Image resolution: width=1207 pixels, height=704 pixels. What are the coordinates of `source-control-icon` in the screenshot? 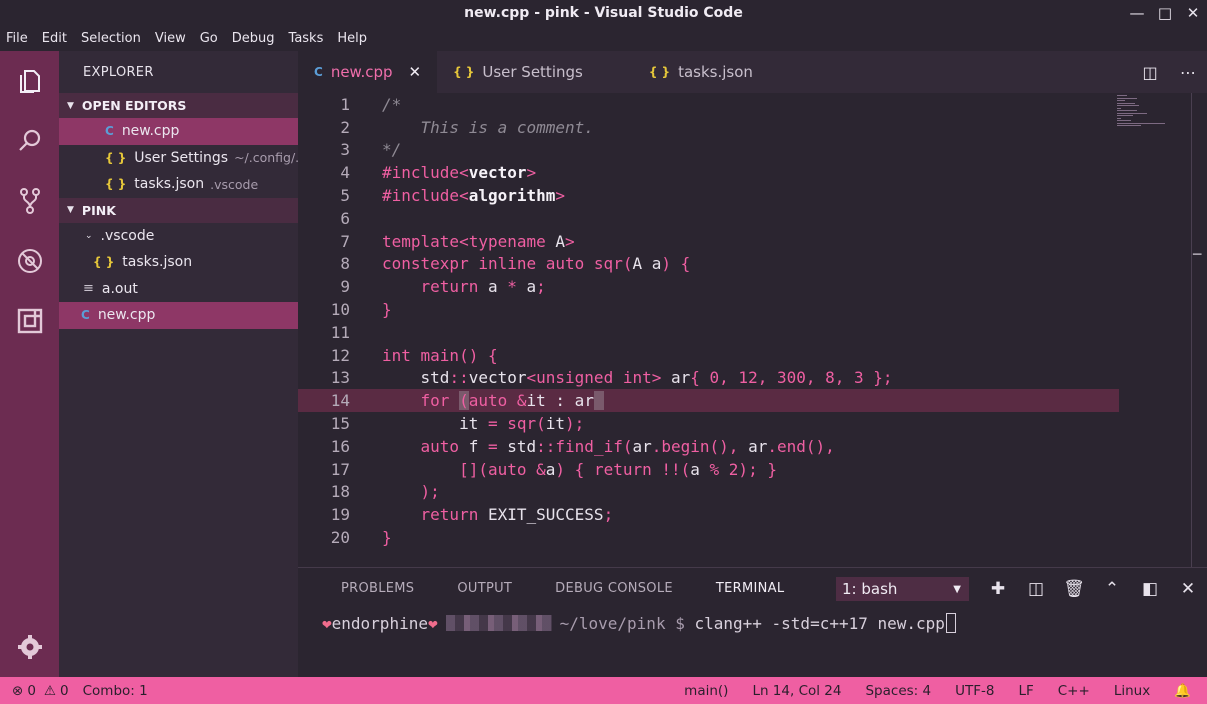 It's located at (30, 201).